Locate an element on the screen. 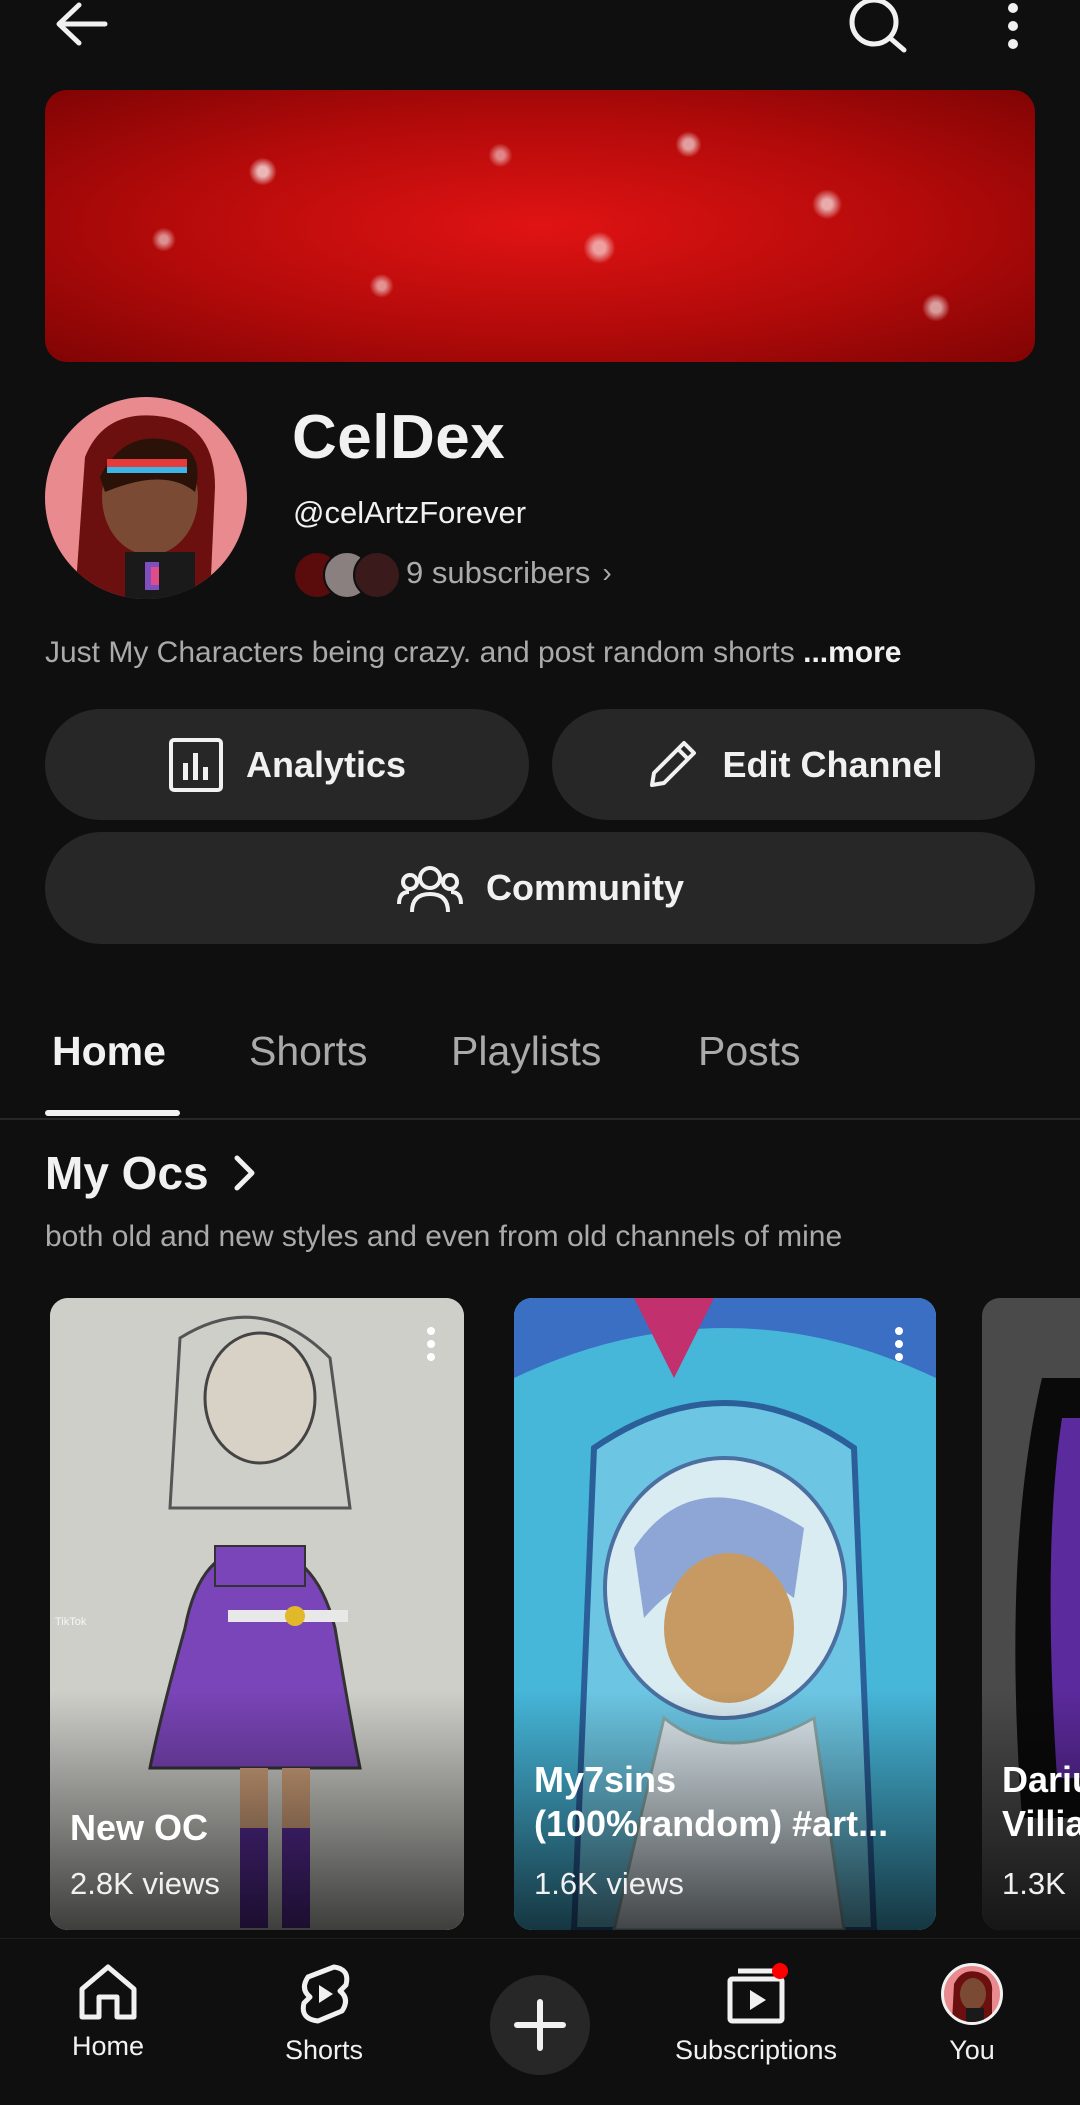 The width and height of the screenshot is (1080, 2105). nav-subscriptions: Subscriptions is located at coordinates (756, 2014).